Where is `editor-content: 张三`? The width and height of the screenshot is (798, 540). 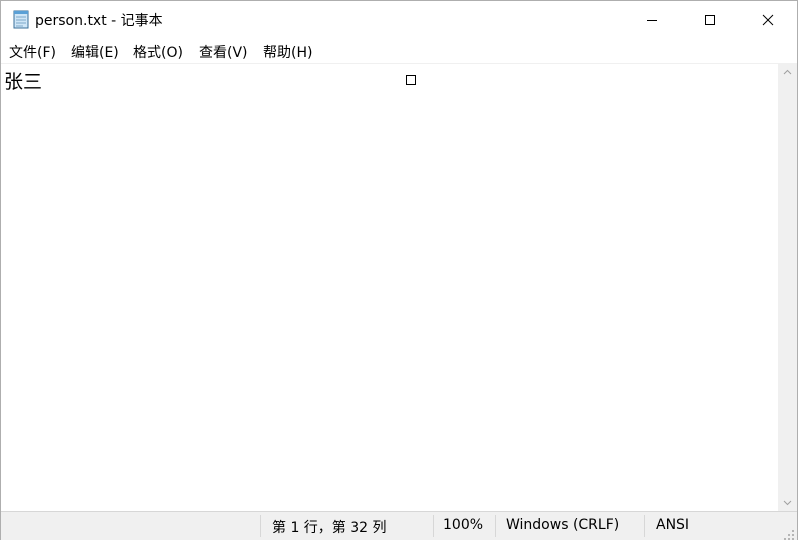
editor-content: 张三 is located at coordinates (23, 80).